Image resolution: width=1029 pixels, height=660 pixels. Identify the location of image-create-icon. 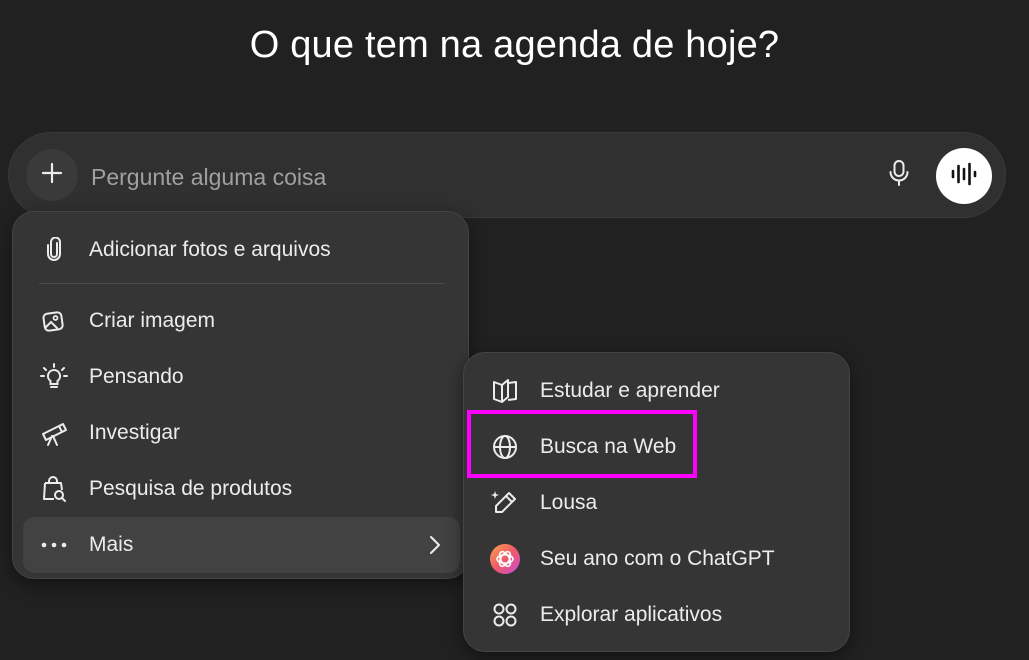
(54, 321).